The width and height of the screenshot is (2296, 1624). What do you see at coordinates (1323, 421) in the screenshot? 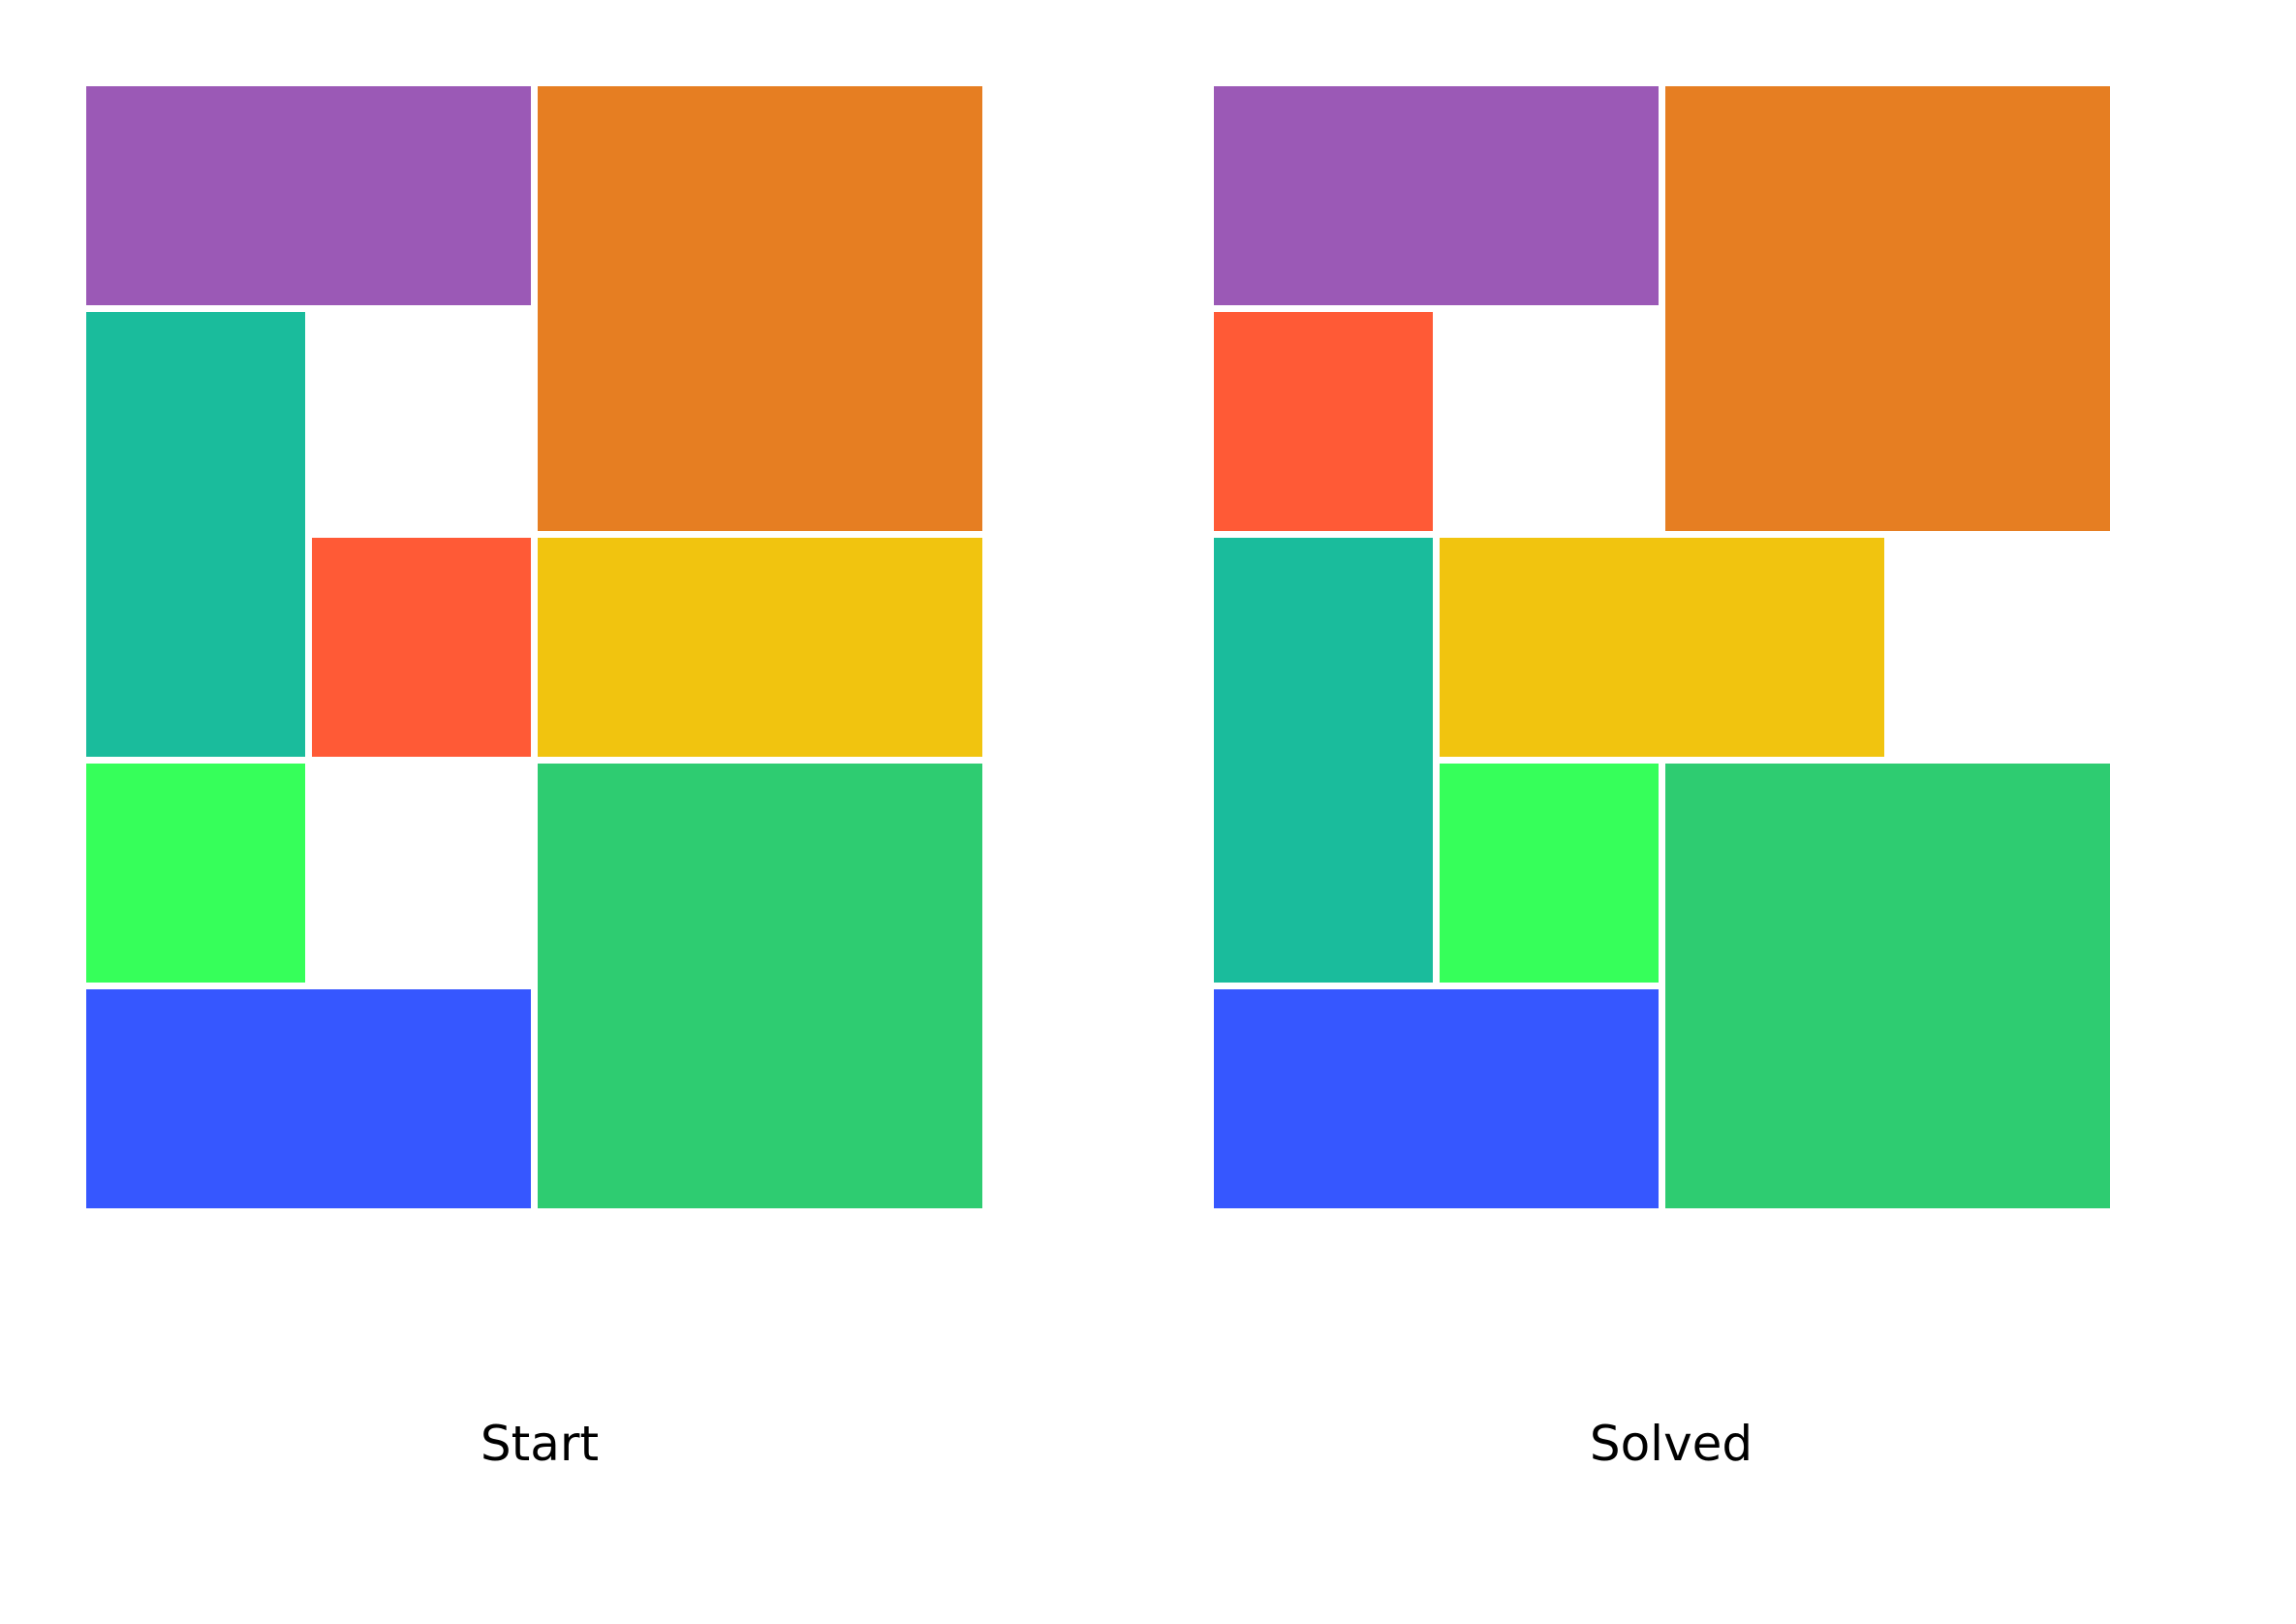
I see `solved-red-block` at bounding box center [1323, 421].